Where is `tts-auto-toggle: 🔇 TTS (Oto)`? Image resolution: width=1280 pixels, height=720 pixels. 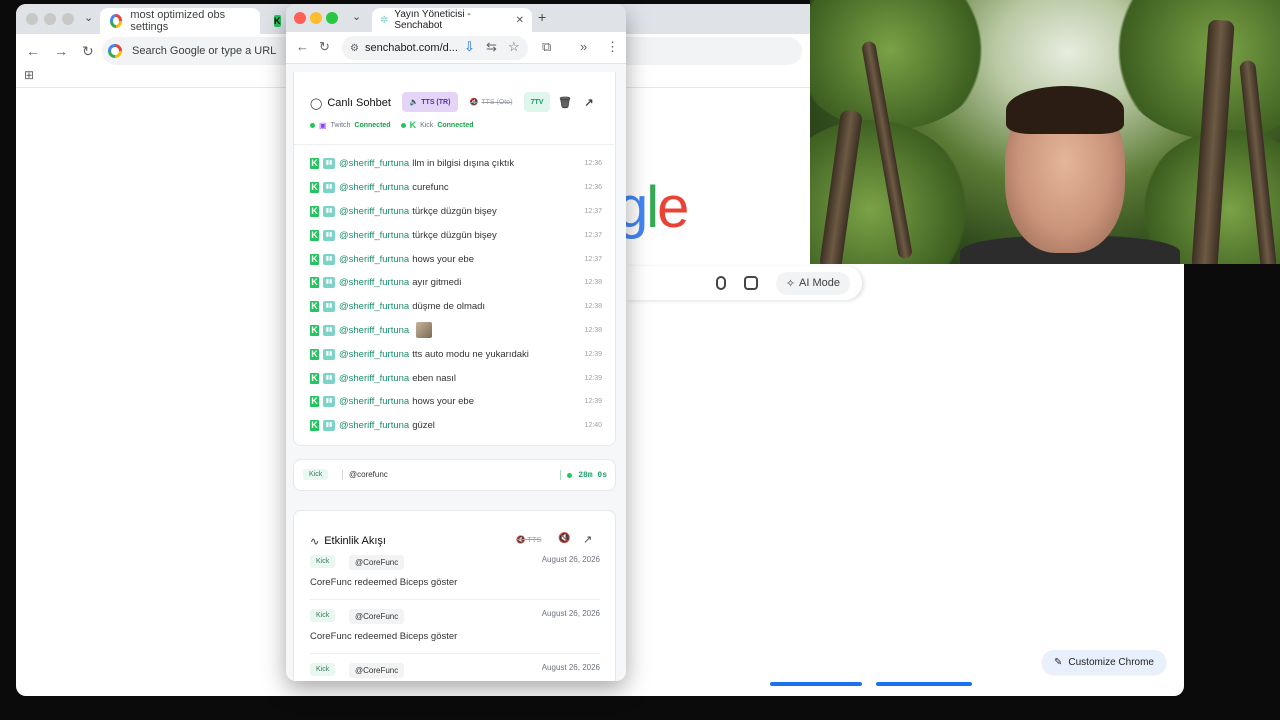 tts-auto-toggle: 🔇 TTS (Oto) is located at coordinates (491, 102).